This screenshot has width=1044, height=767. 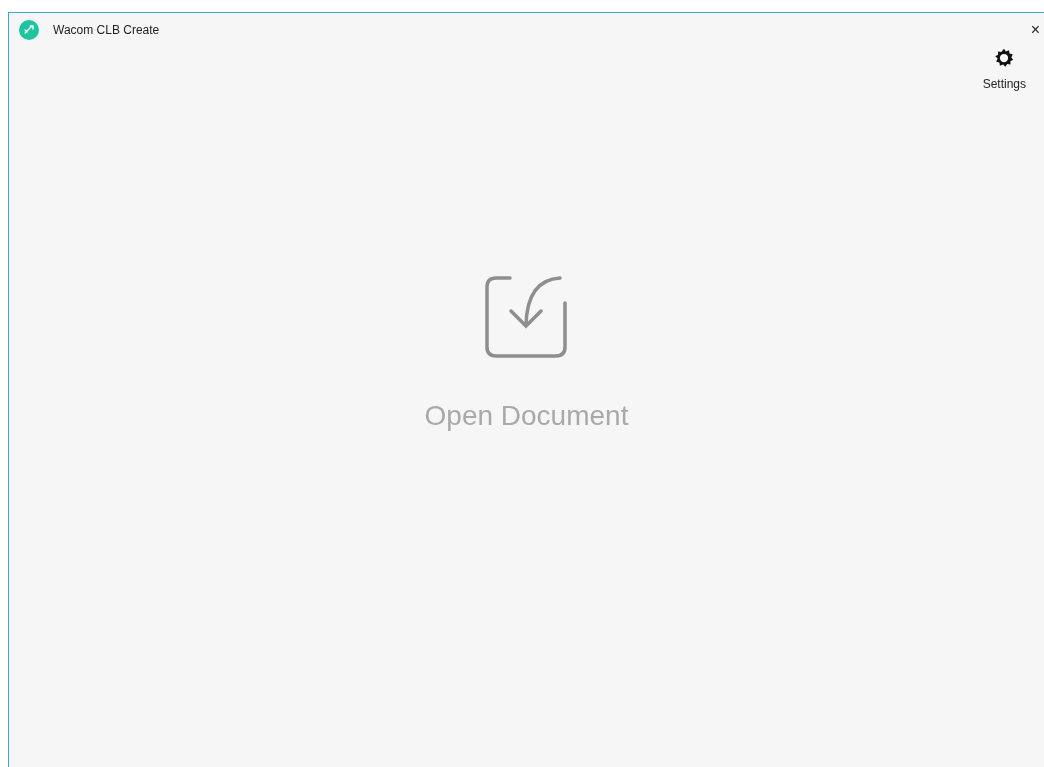 What do you see at coordinates (526, 317) in the screenshot?
I see `import-icon` at bounding box center [526, 317].